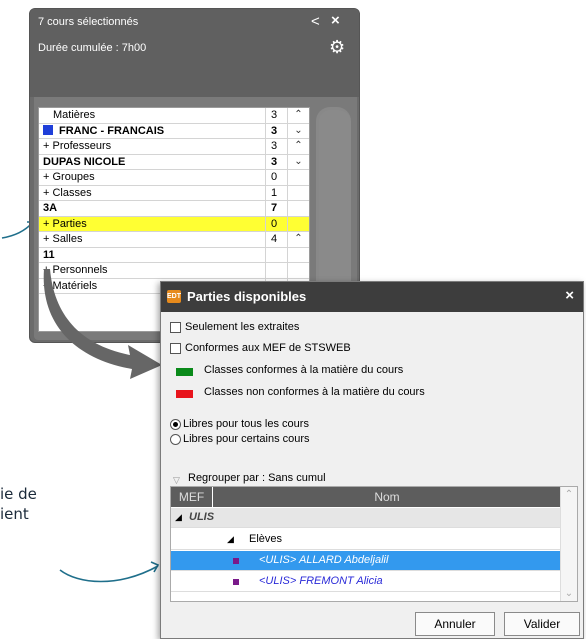  Describe the element at coordinates (175, 439) in the screenshot. I see `radio-libres-certains` at that location.